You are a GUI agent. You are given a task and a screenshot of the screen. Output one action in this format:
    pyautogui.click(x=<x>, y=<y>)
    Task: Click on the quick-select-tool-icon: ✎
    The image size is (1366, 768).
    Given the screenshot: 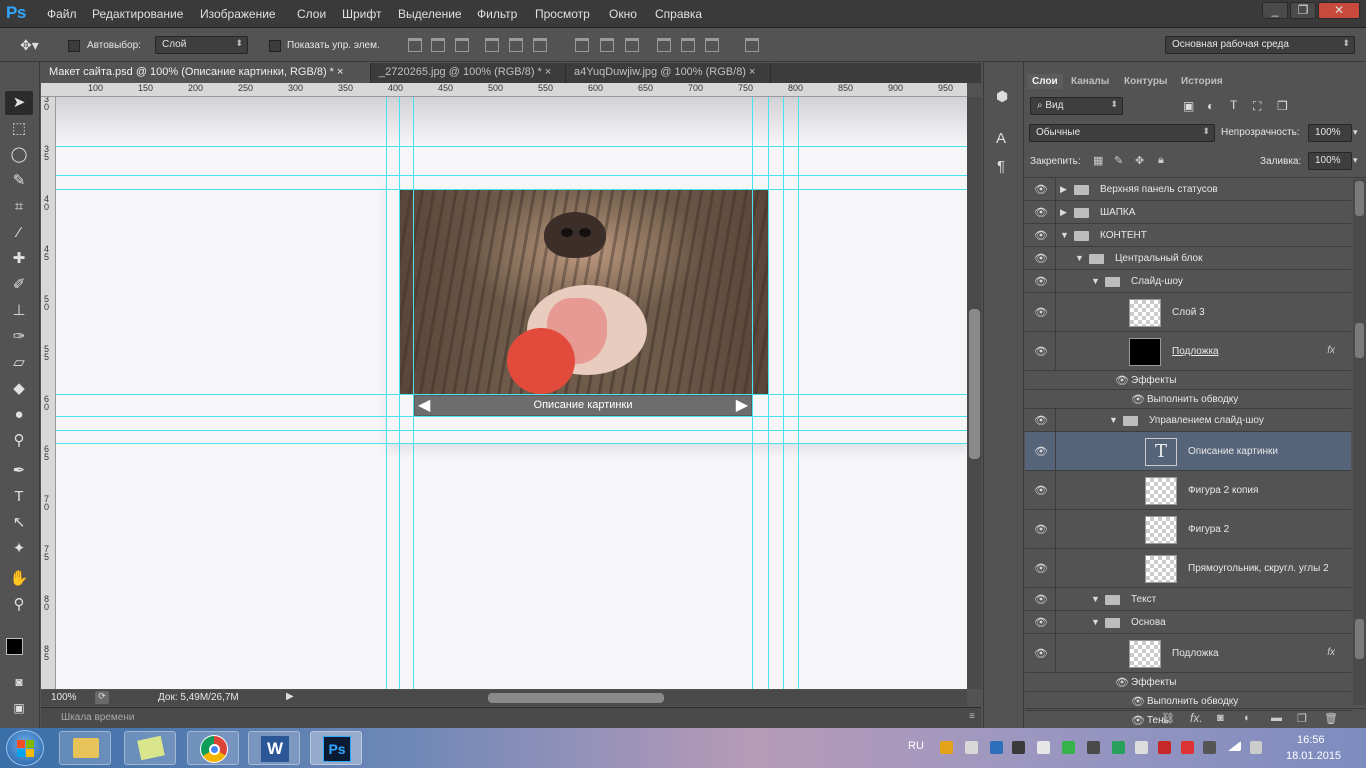 What is the action you would take?
    pyautogui.click(x=19, y=181)
    